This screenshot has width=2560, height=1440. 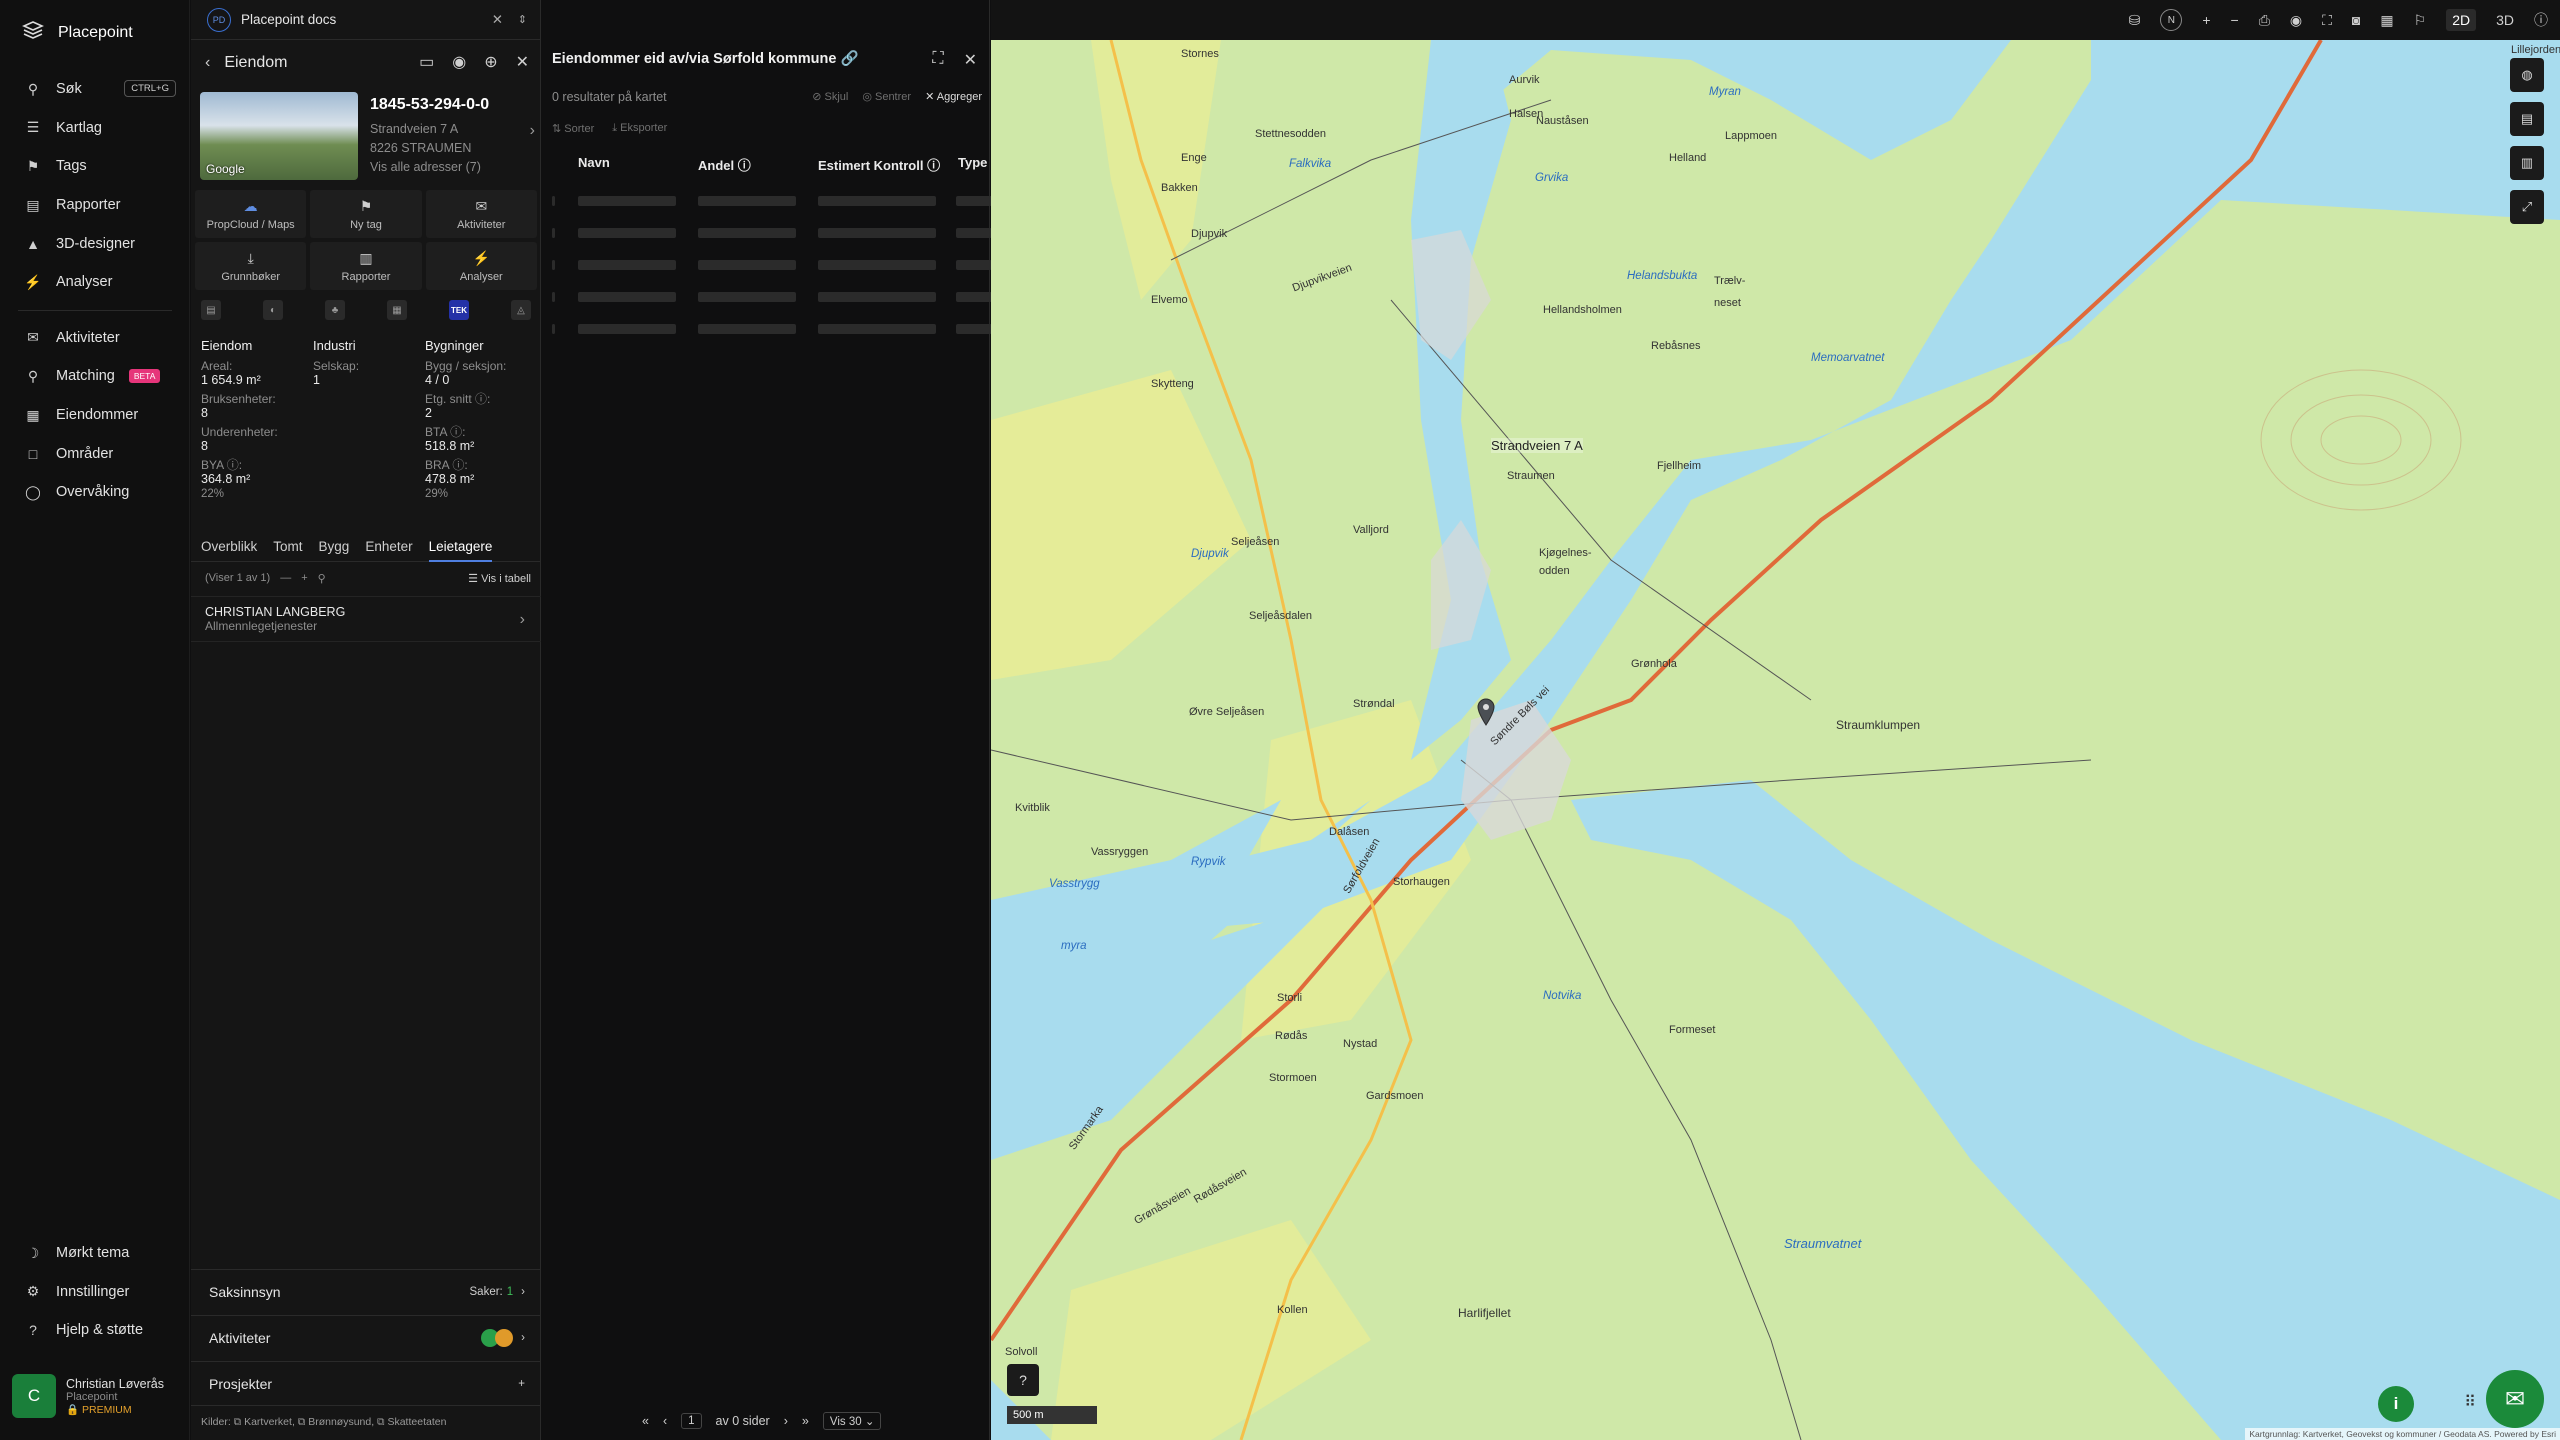 I want to click on buildings-icon: ▦, so click(x=397, y=310).